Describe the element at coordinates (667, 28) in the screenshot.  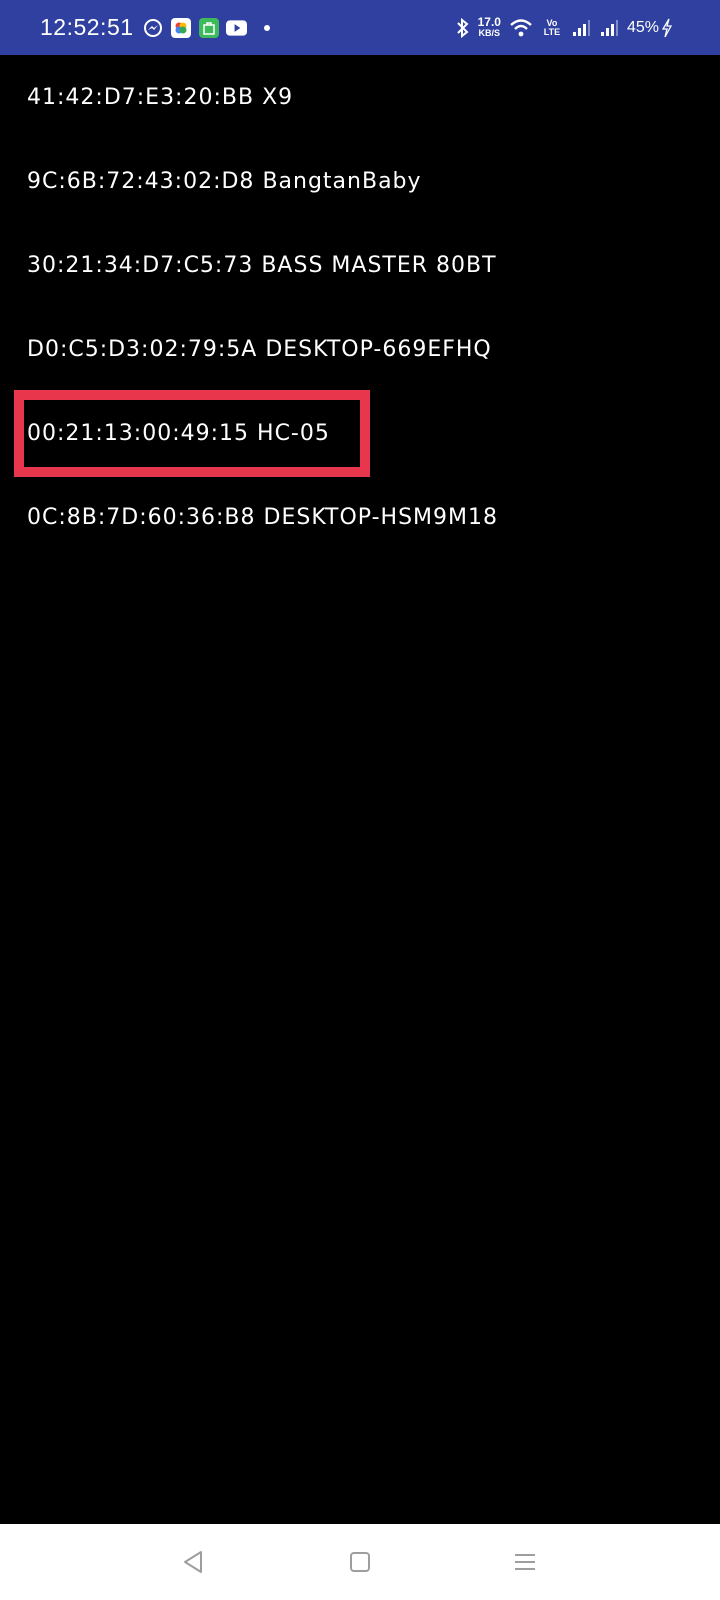
I see `charging-icon` at that location.